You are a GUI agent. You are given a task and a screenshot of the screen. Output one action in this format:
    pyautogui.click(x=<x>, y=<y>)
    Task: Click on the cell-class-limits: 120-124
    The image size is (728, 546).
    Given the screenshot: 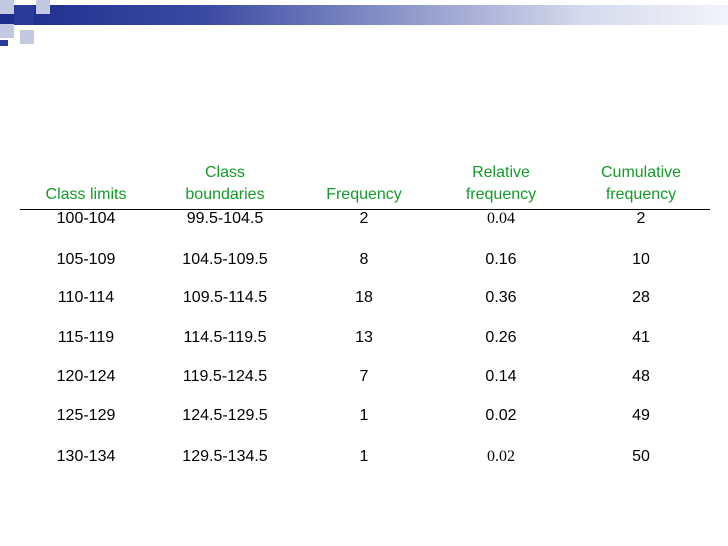 What is the action you would take?
    pyautogui.click(x=86, y=376)
    